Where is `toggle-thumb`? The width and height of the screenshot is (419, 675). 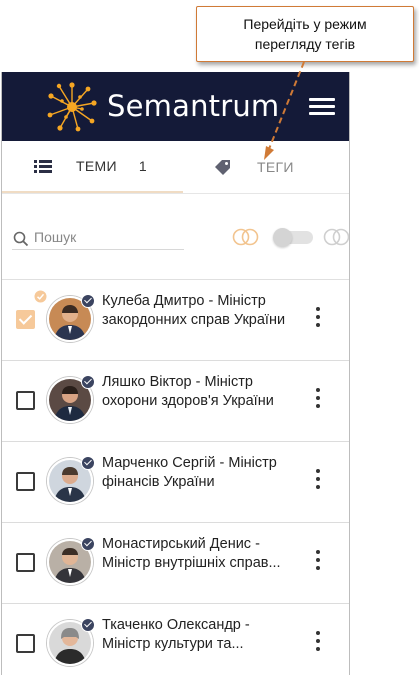
toggle-thumb is located at coordinates (282, 237).